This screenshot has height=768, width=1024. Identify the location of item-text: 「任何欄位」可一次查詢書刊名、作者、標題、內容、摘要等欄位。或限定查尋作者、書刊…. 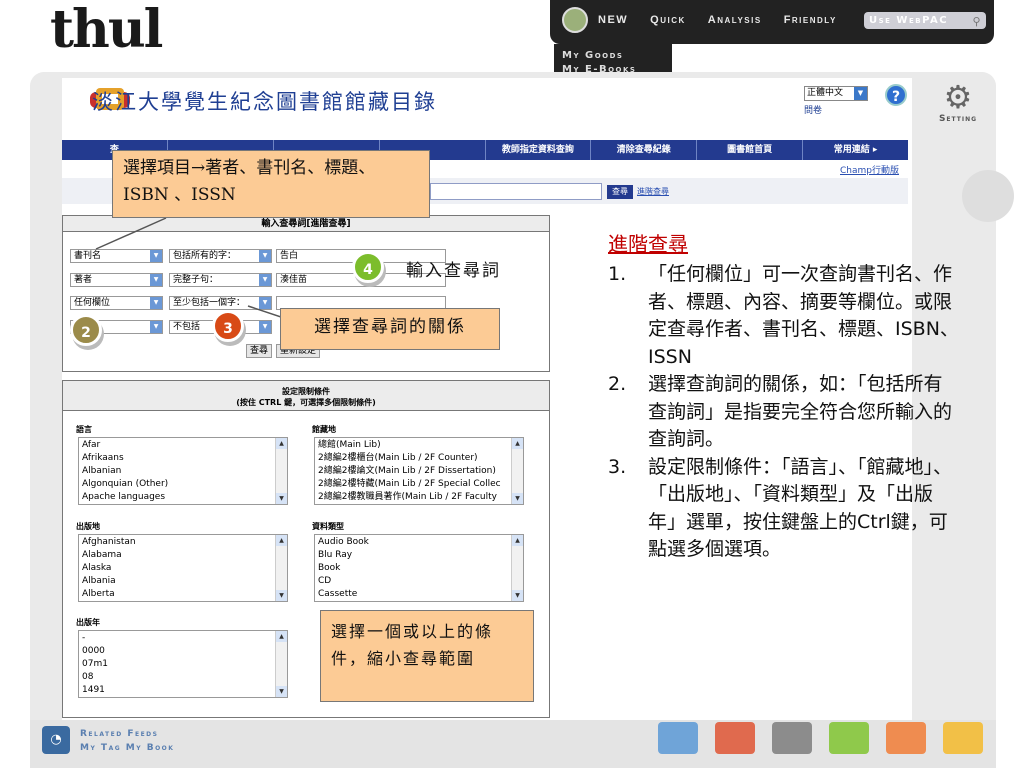
(803, 315).